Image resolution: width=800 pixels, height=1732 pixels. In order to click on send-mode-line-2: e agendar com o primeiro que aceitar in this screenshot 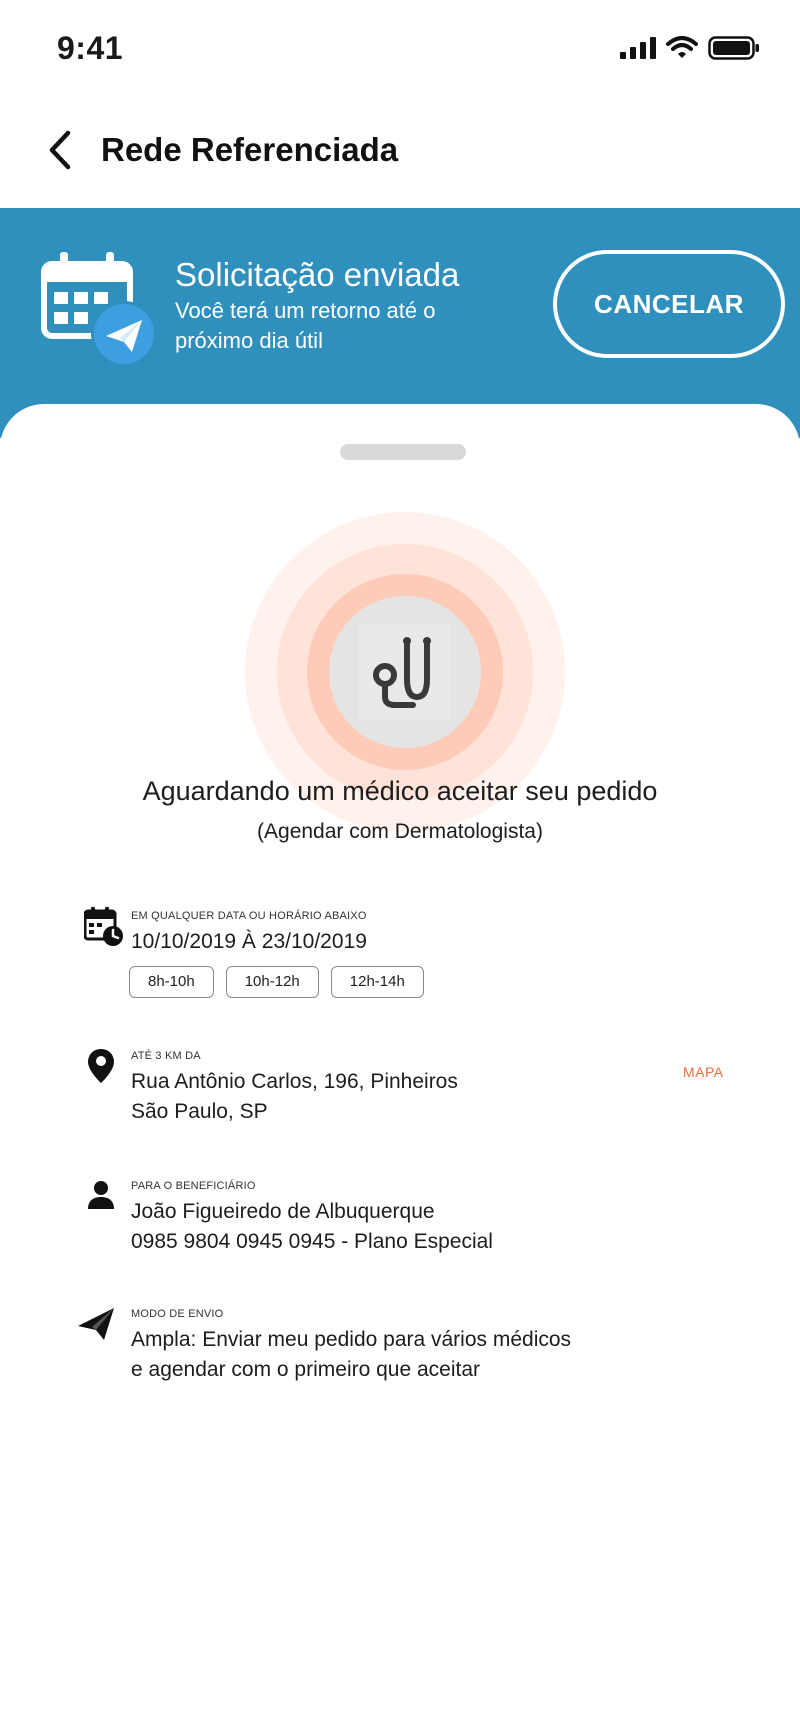, I will do `click(306, 1369)`.